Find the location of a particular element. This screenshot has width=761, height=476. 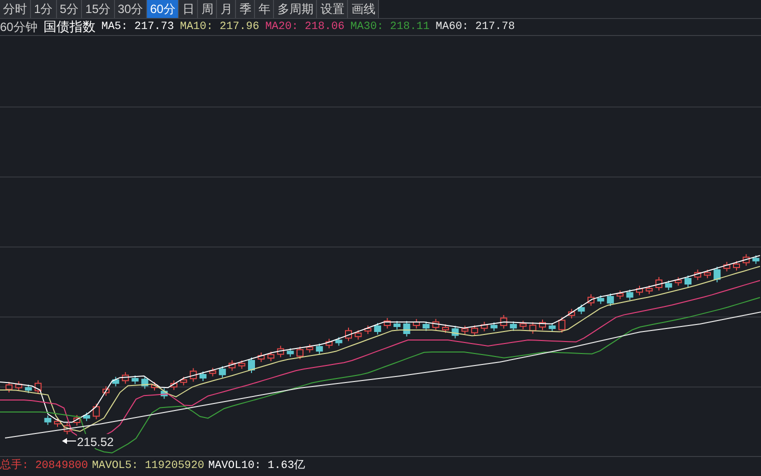

pointer-arrow-icon is located at coordinates (69, 441).